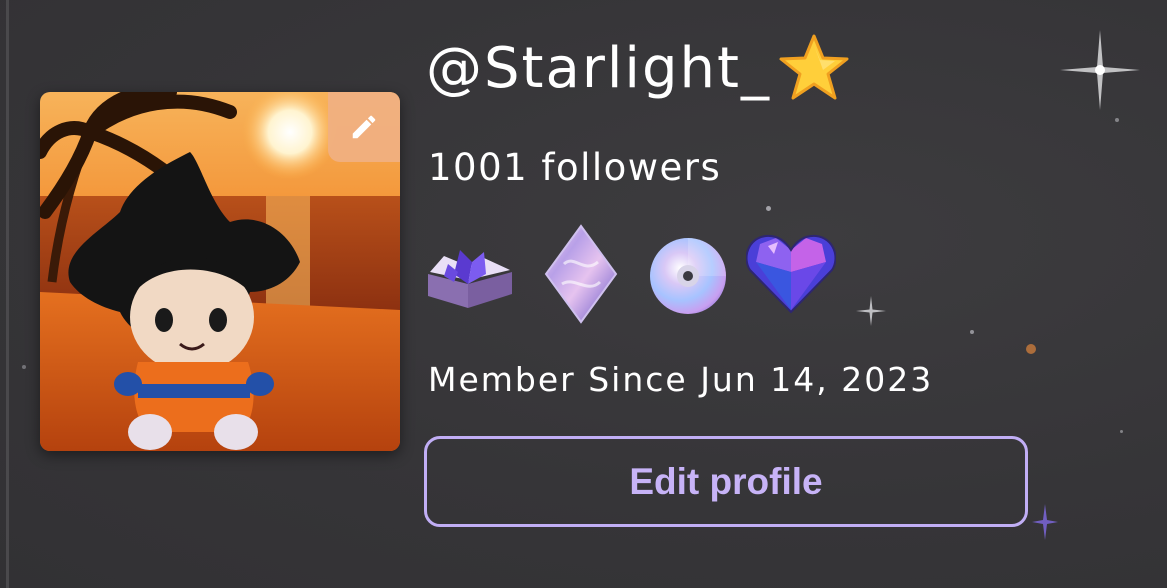  What do you see at coordinates (688, 276) in the screenshot?
I see `holographic-disc-icon` at bounding box center [688, 276].